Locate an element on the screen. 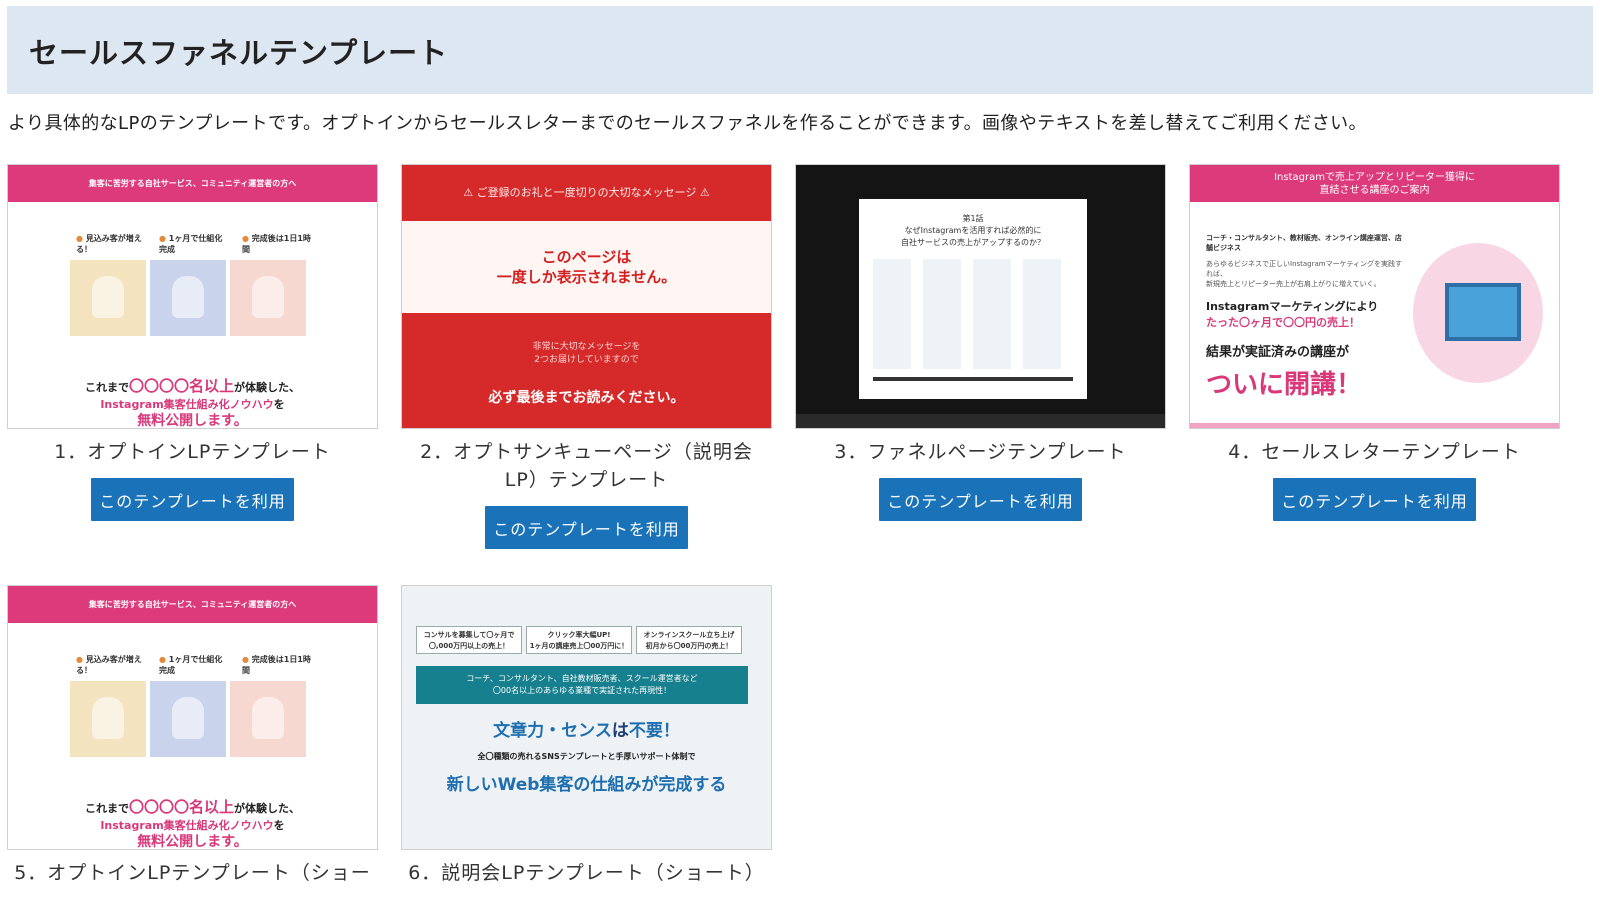  section-title: セールスファネルテンプレート is located at coordinates (239, 53).